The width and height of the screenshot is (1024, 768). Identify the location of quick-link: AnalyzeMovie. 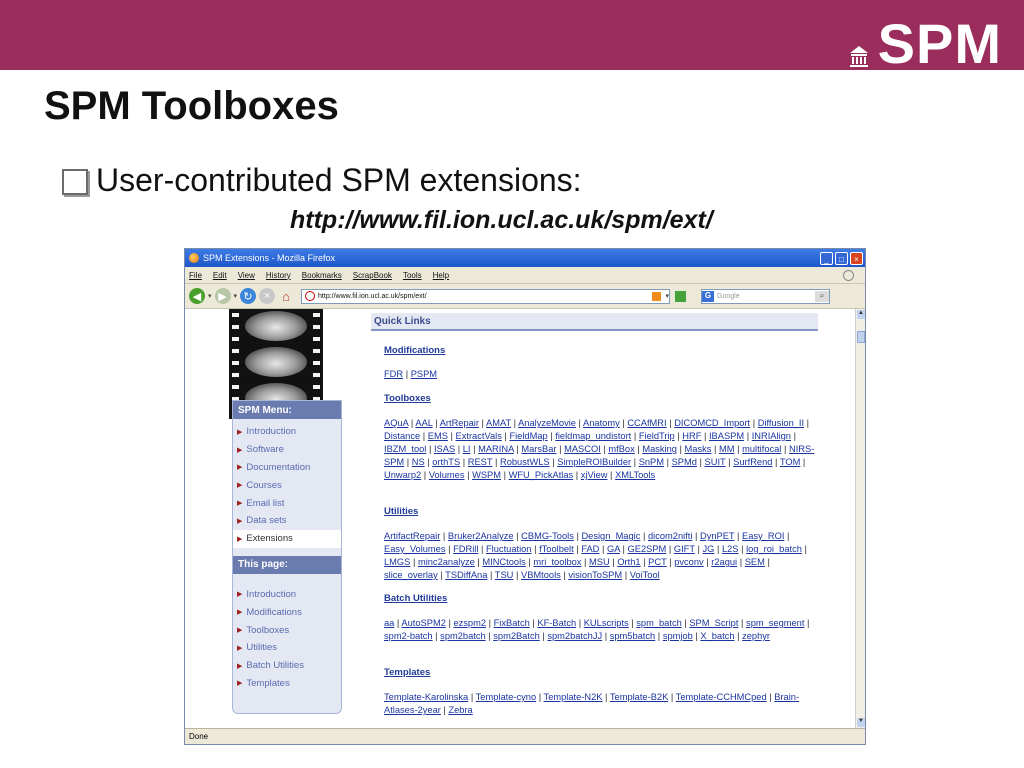
(547, 423).